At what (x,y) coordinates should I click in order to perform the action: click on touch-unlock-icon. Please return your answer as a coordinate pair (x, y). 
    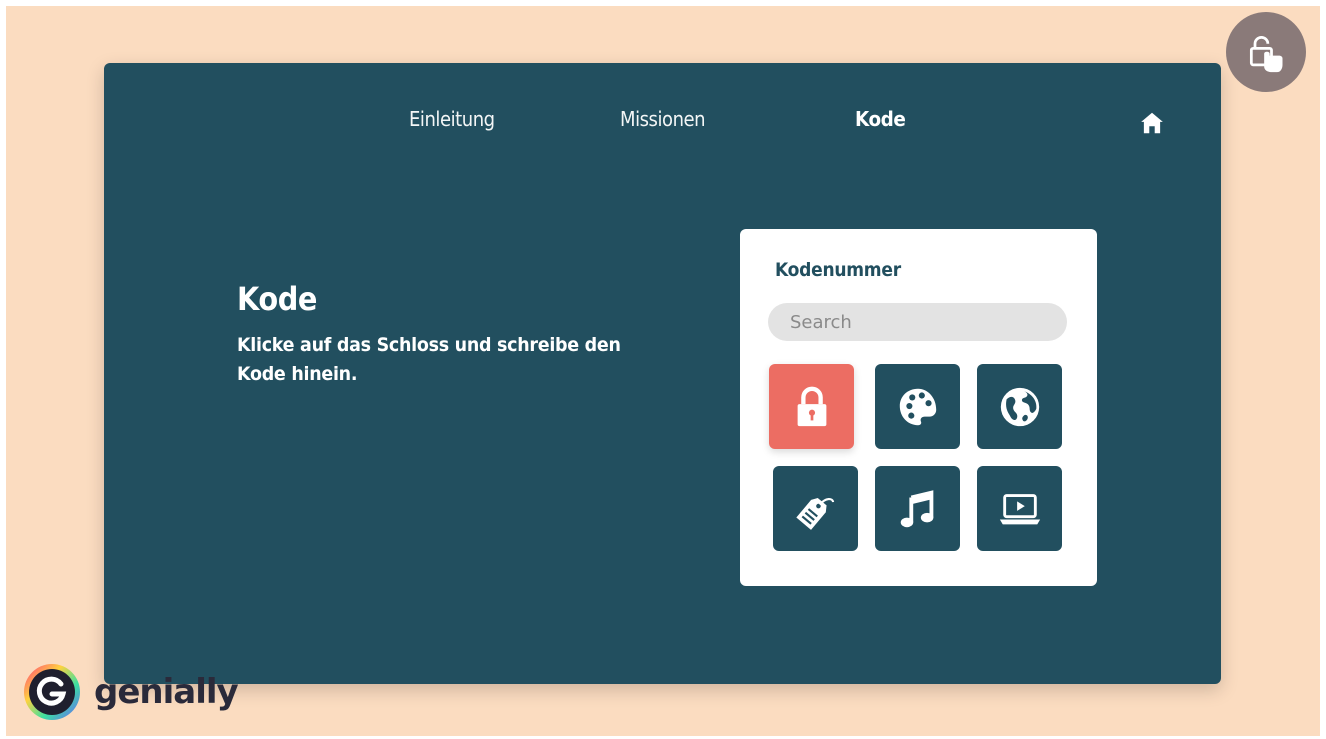
    Looking at the image, I should click on (1266, 54).